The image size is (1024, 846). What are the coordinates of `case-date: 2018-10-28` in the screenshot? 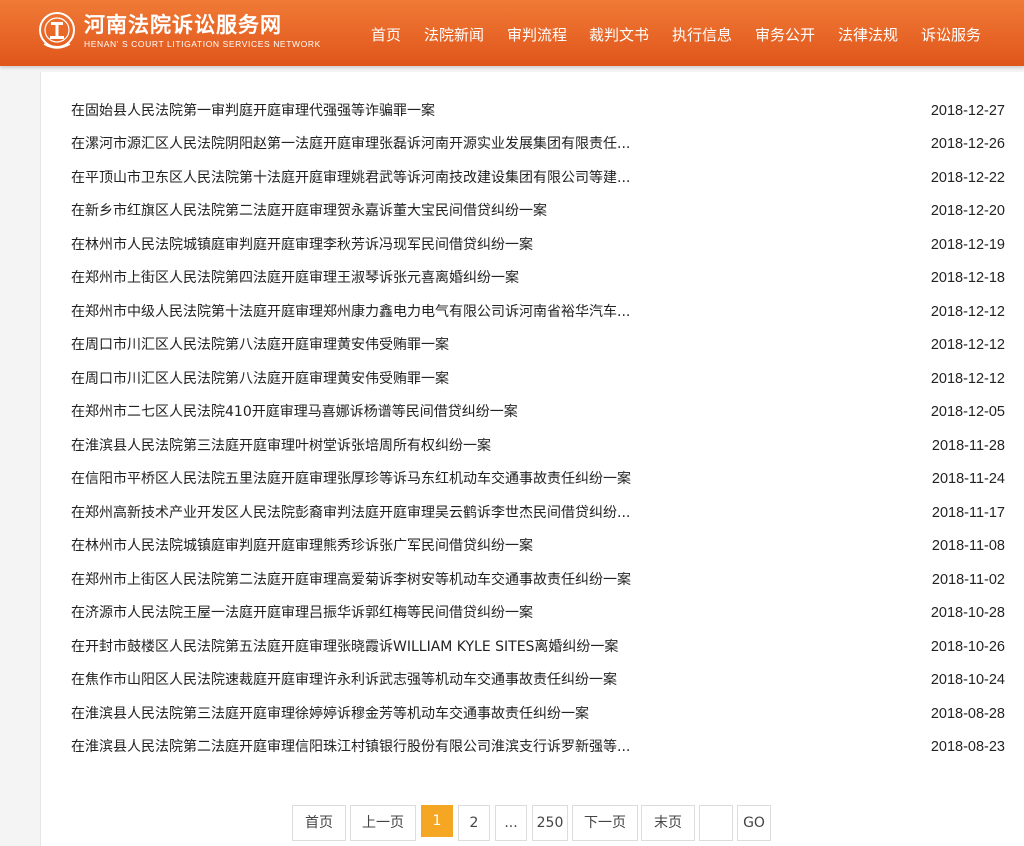 It's located at (967, 613).